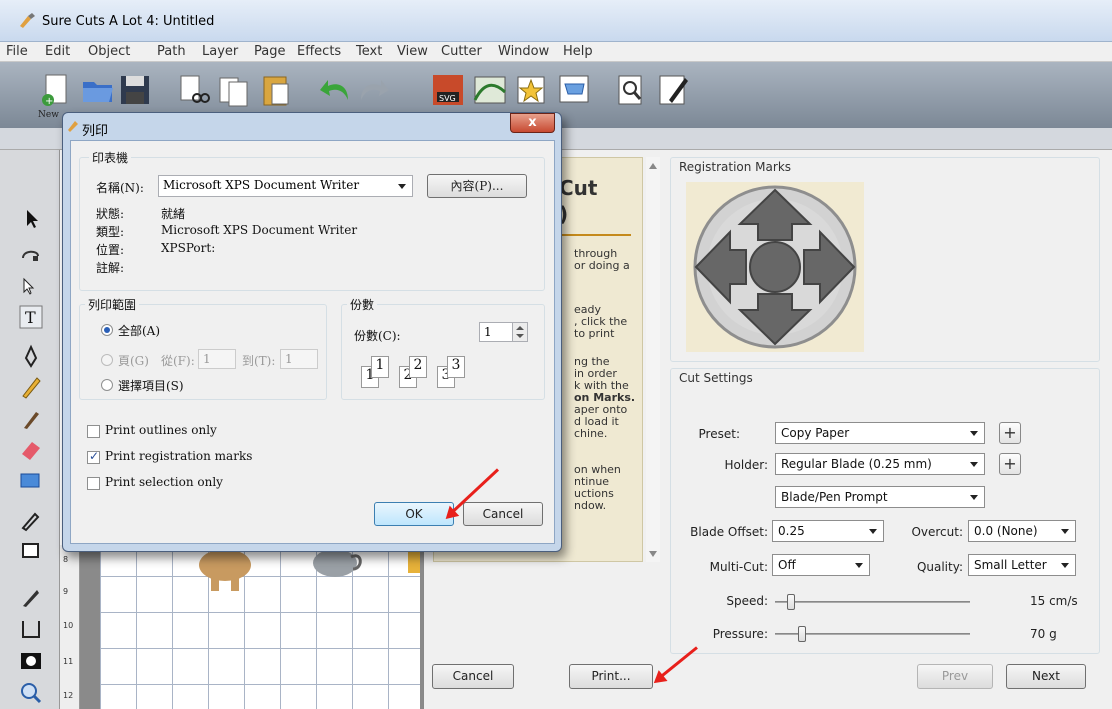 This screenshot has width=1112, height=709. Describe the element at coordinates (107, 360) in the screenshot. I see `range-pages-radio` at that location.